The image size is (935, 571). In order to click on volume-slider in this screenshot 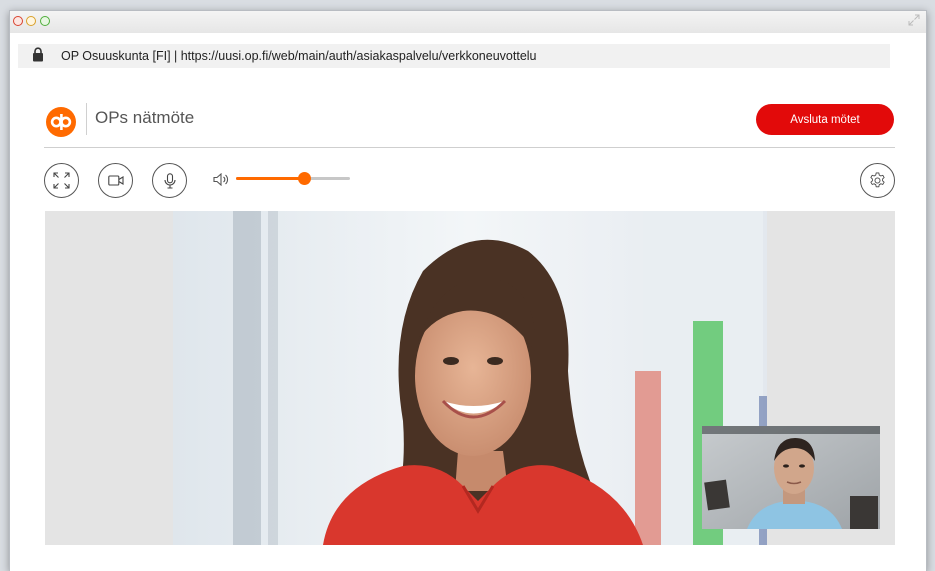, I will do `click(294, 178)`.